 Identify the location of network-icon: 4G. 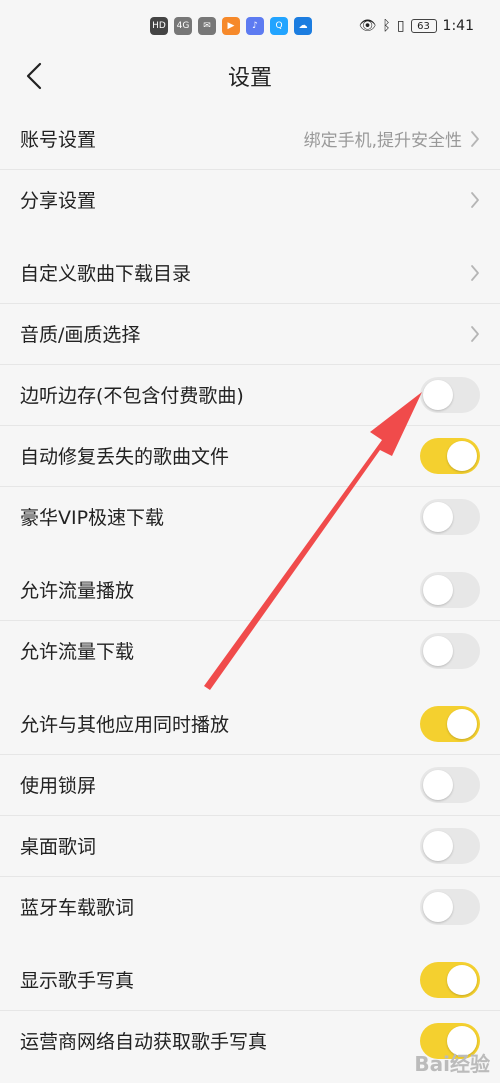
(183, 26).